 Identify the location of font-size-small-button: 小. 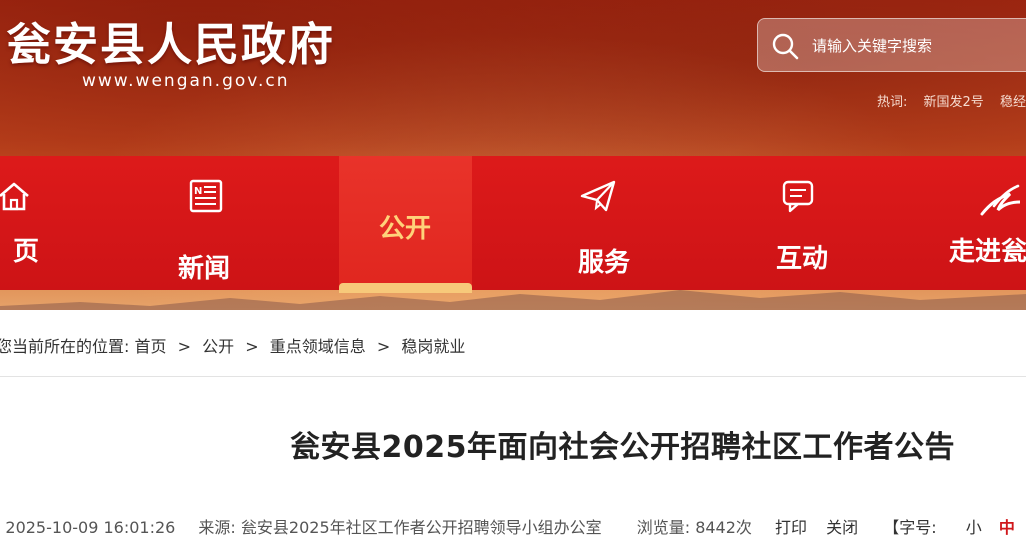
(974, 527).